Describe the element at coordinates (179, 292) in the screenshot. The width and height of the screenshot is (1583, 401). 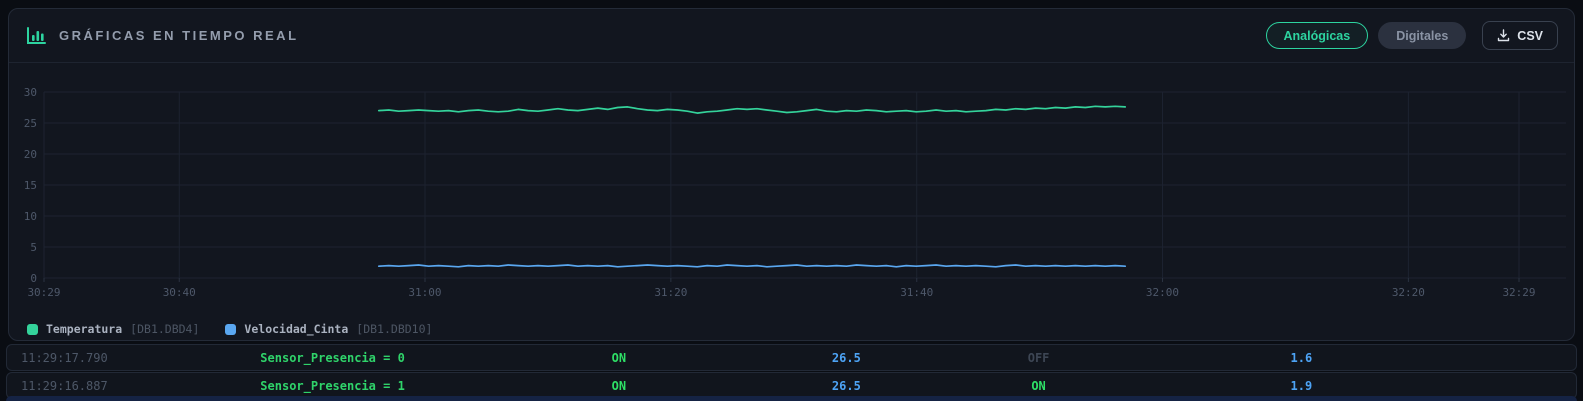
I see `svg-text: 30:40` at that location.